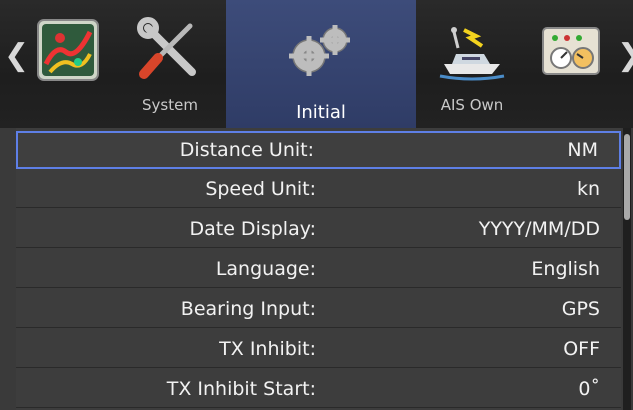 The width and height of the screenshot is (633, 410). What do you see at coordinates (170, 105) in the screenshot?
I see `tab-label: System` at bounding box center [170, 105].